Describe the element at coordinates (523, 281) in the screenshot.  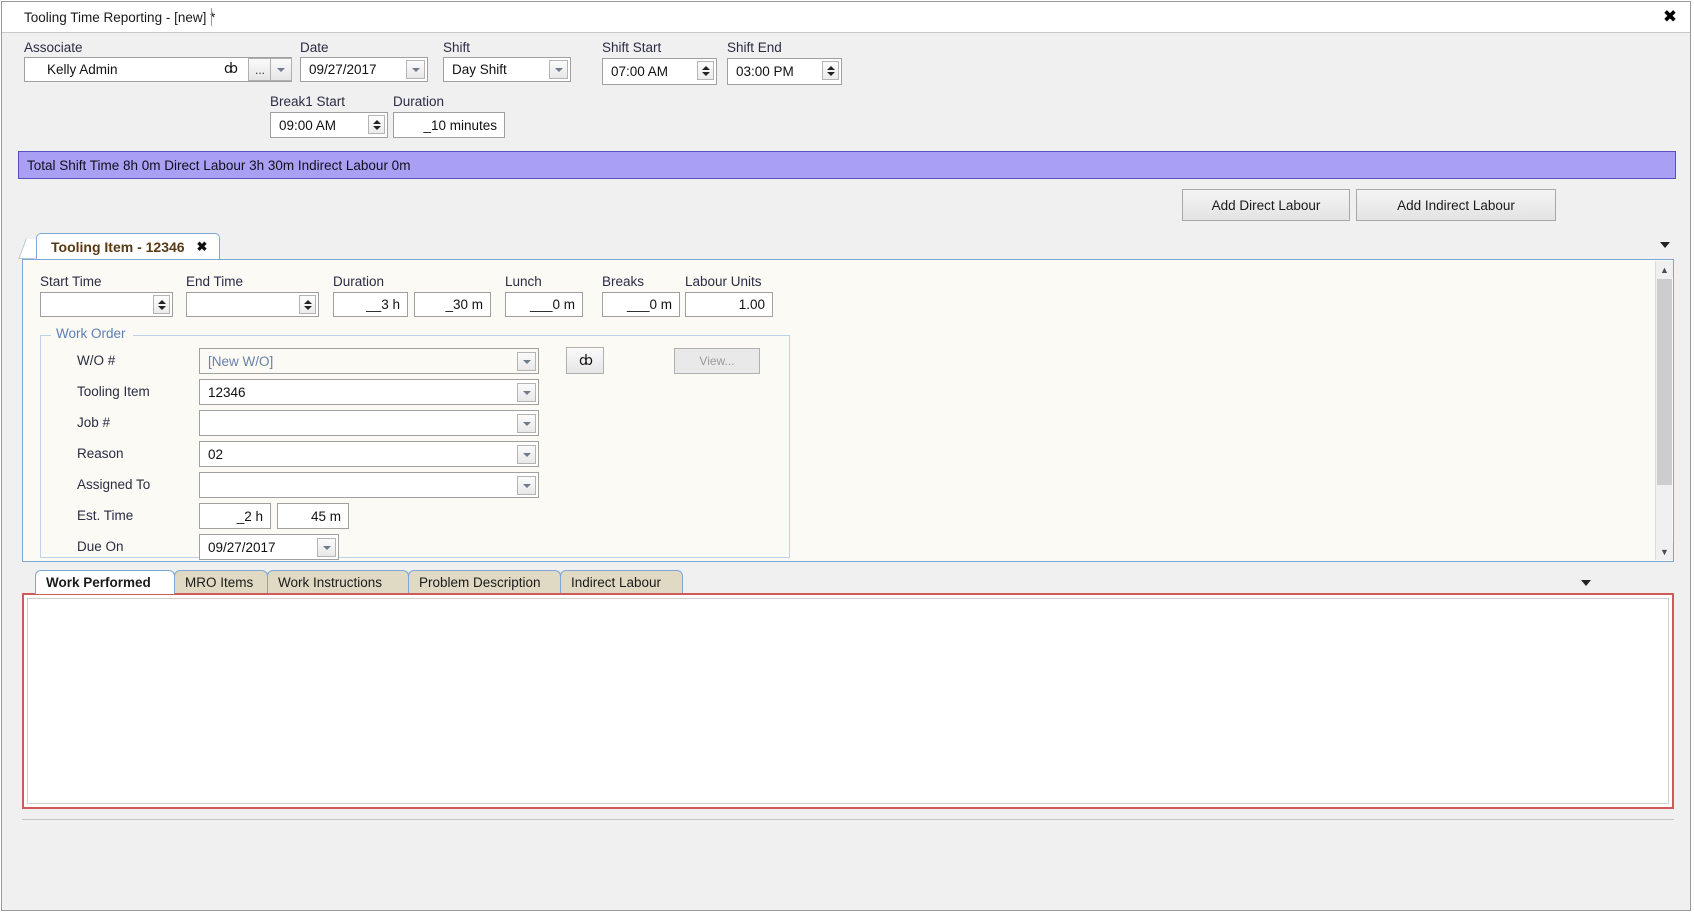
I see `lunch-label: Lunch` at that location.